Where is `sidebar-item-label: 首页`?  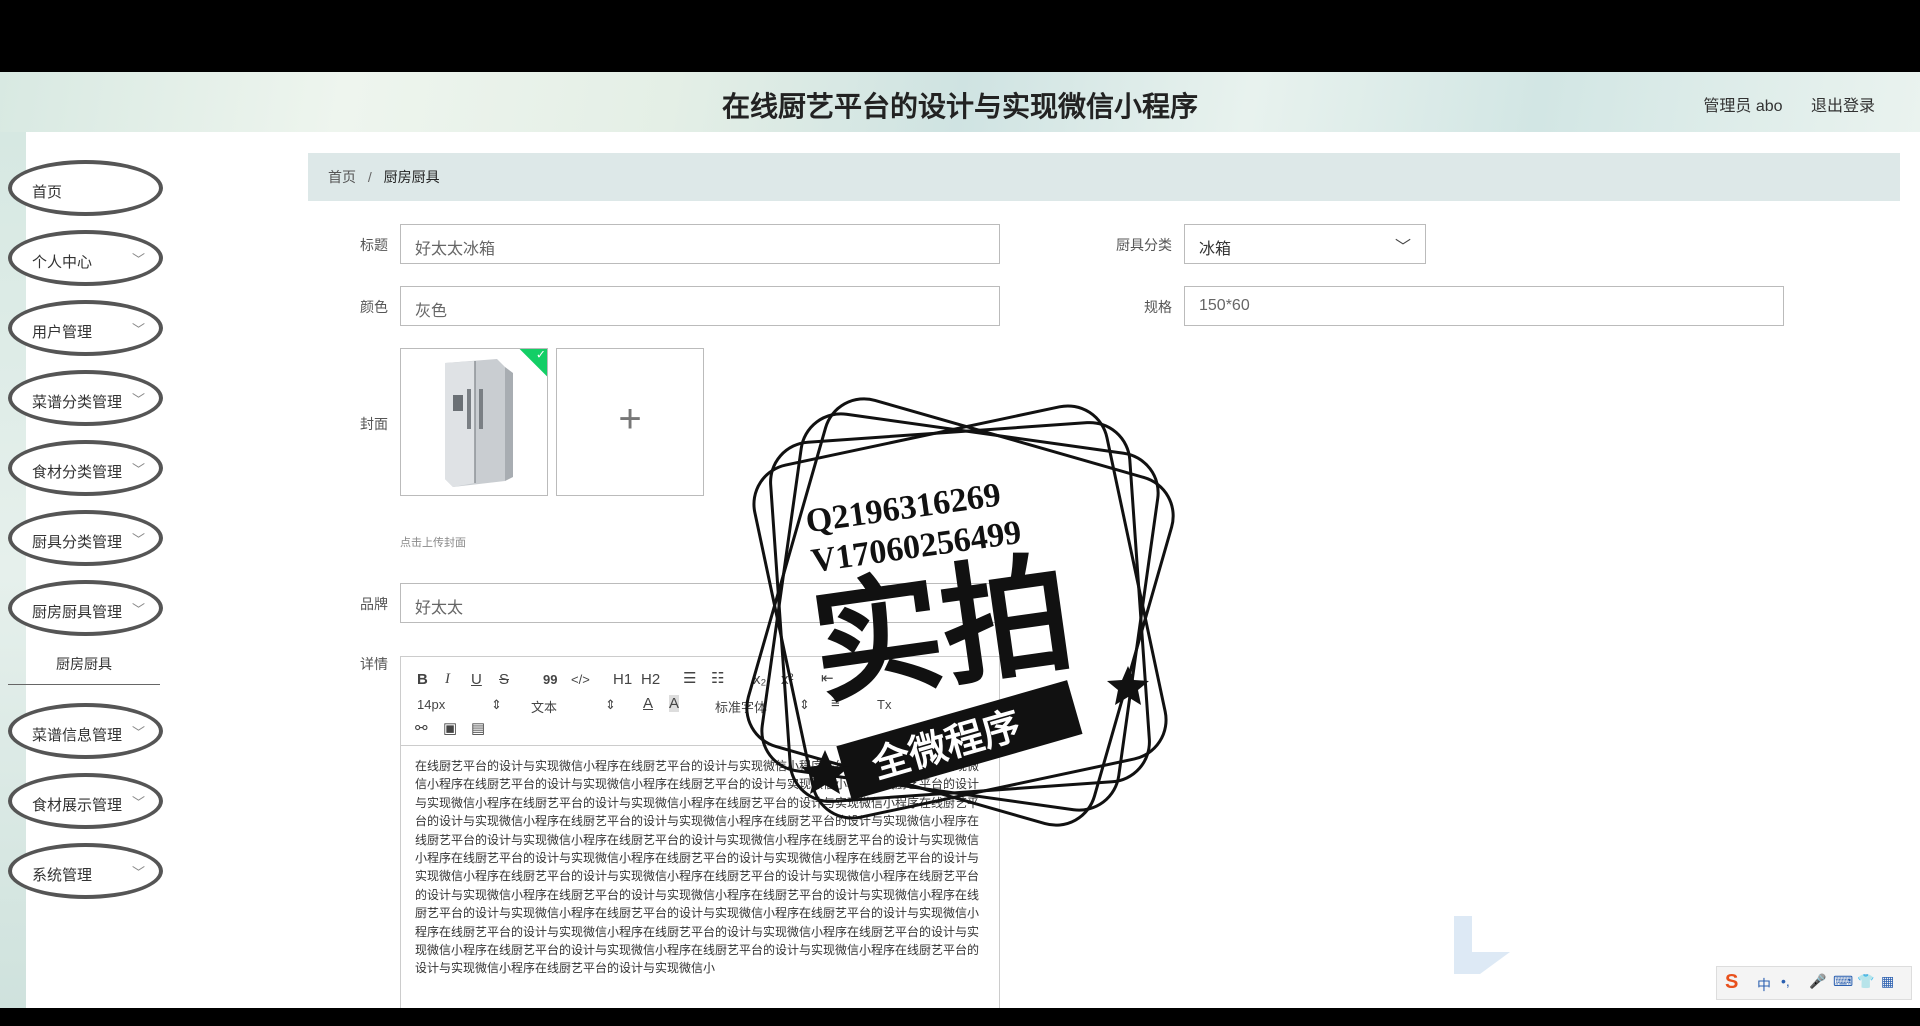 sidebar-item-label: 首页 is located at coordinates (47, 192).